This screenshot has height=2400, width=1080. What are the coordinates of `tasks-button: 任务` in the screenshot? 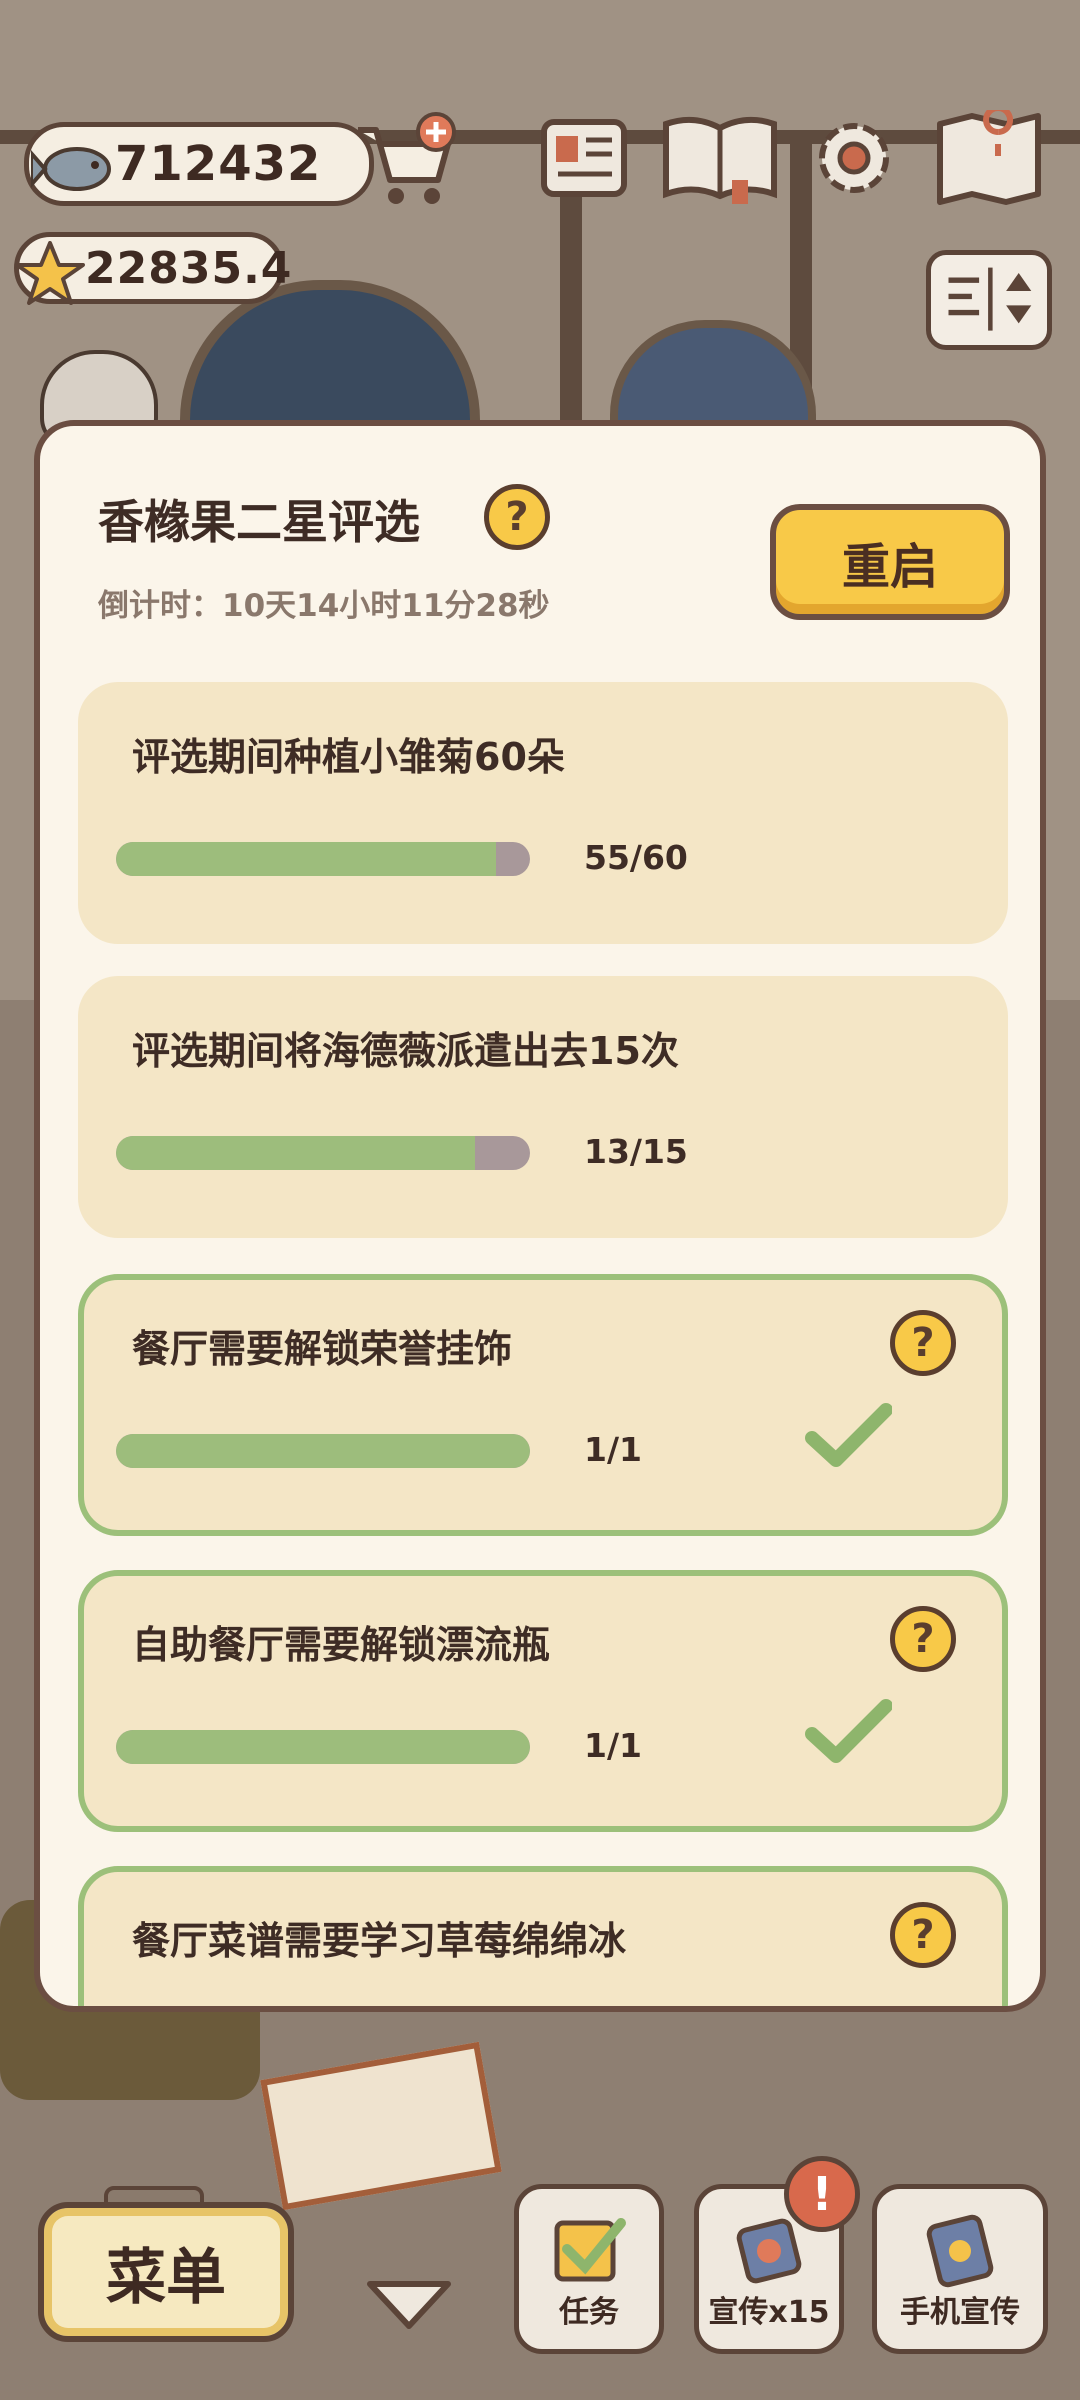 It's located at (589, 2269).